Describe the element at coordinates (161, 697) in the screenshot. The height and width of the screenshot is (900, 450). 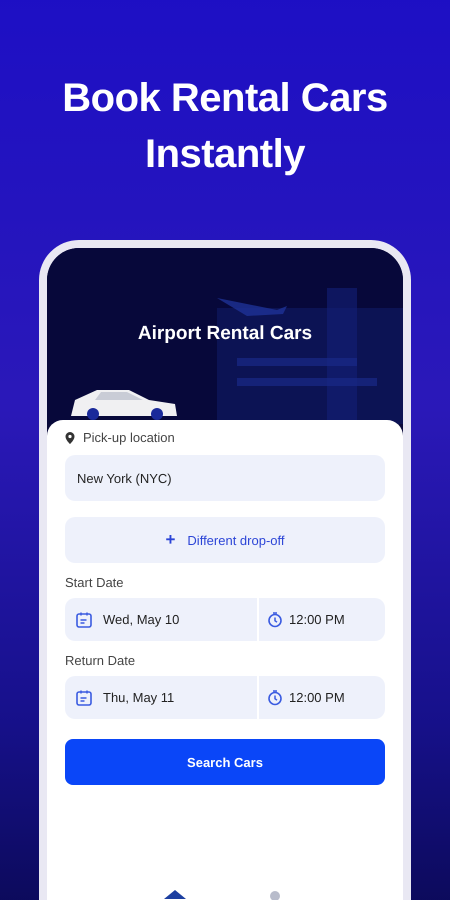
I see `date-field: Thu, May 11` at that location.